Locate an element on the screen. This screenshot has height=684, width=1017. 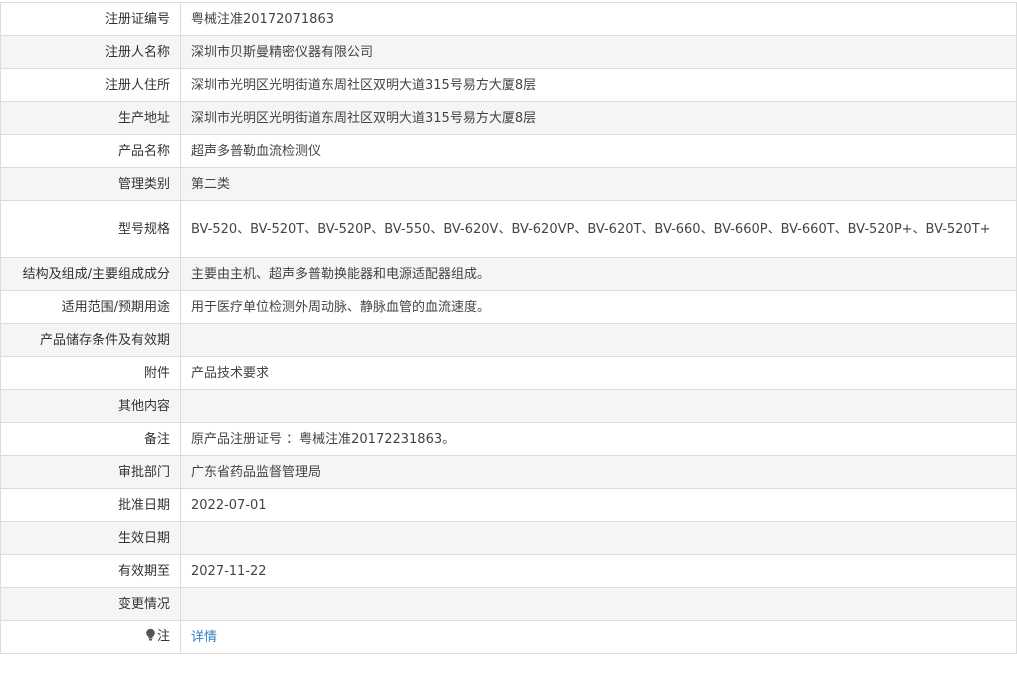
row-storage-conditions: 产品储存条件及有效期 is located at coordinates (508, 340).